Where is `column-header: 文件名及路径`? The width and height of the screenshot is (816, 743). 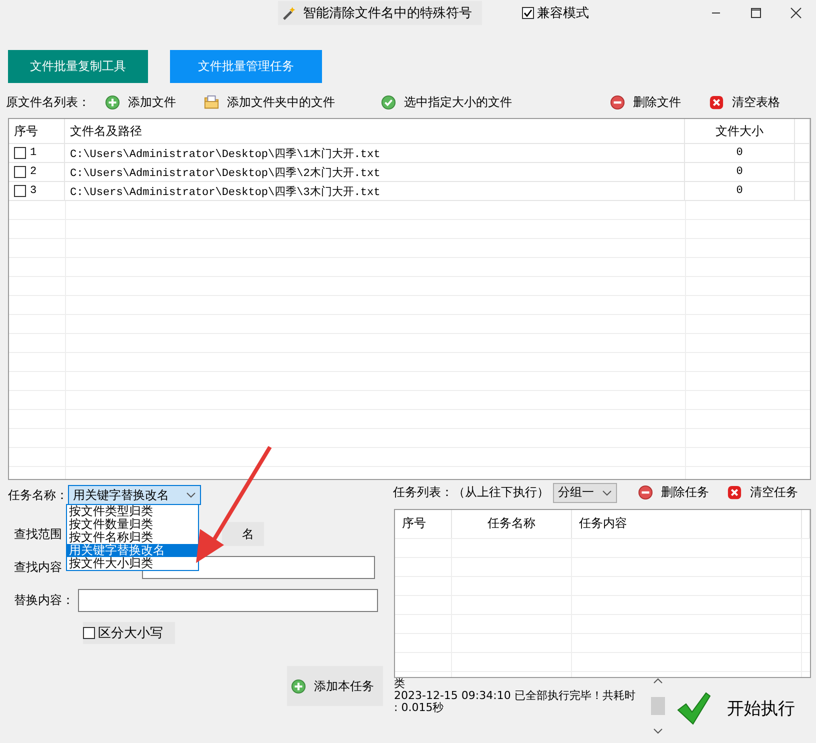 column-header: 文件名及路径 is located at coordinates (375, 131).